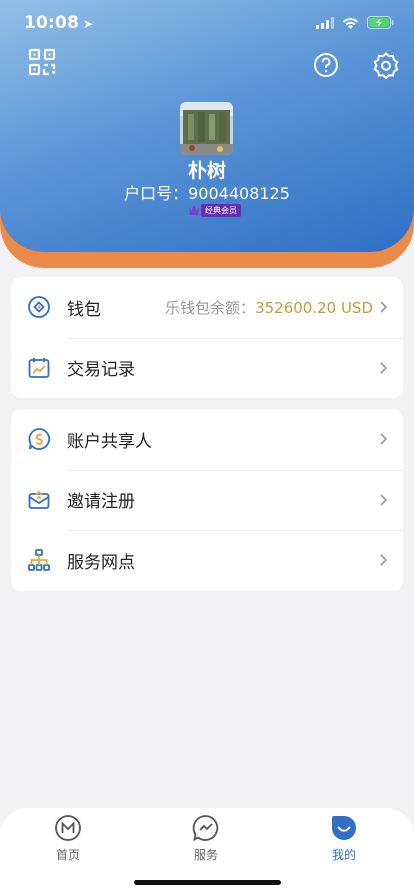  What do you see at coordinates (221, 210) in the screenshot?
I see `badge-text: 经典会员` at bounding box center [221, 210].